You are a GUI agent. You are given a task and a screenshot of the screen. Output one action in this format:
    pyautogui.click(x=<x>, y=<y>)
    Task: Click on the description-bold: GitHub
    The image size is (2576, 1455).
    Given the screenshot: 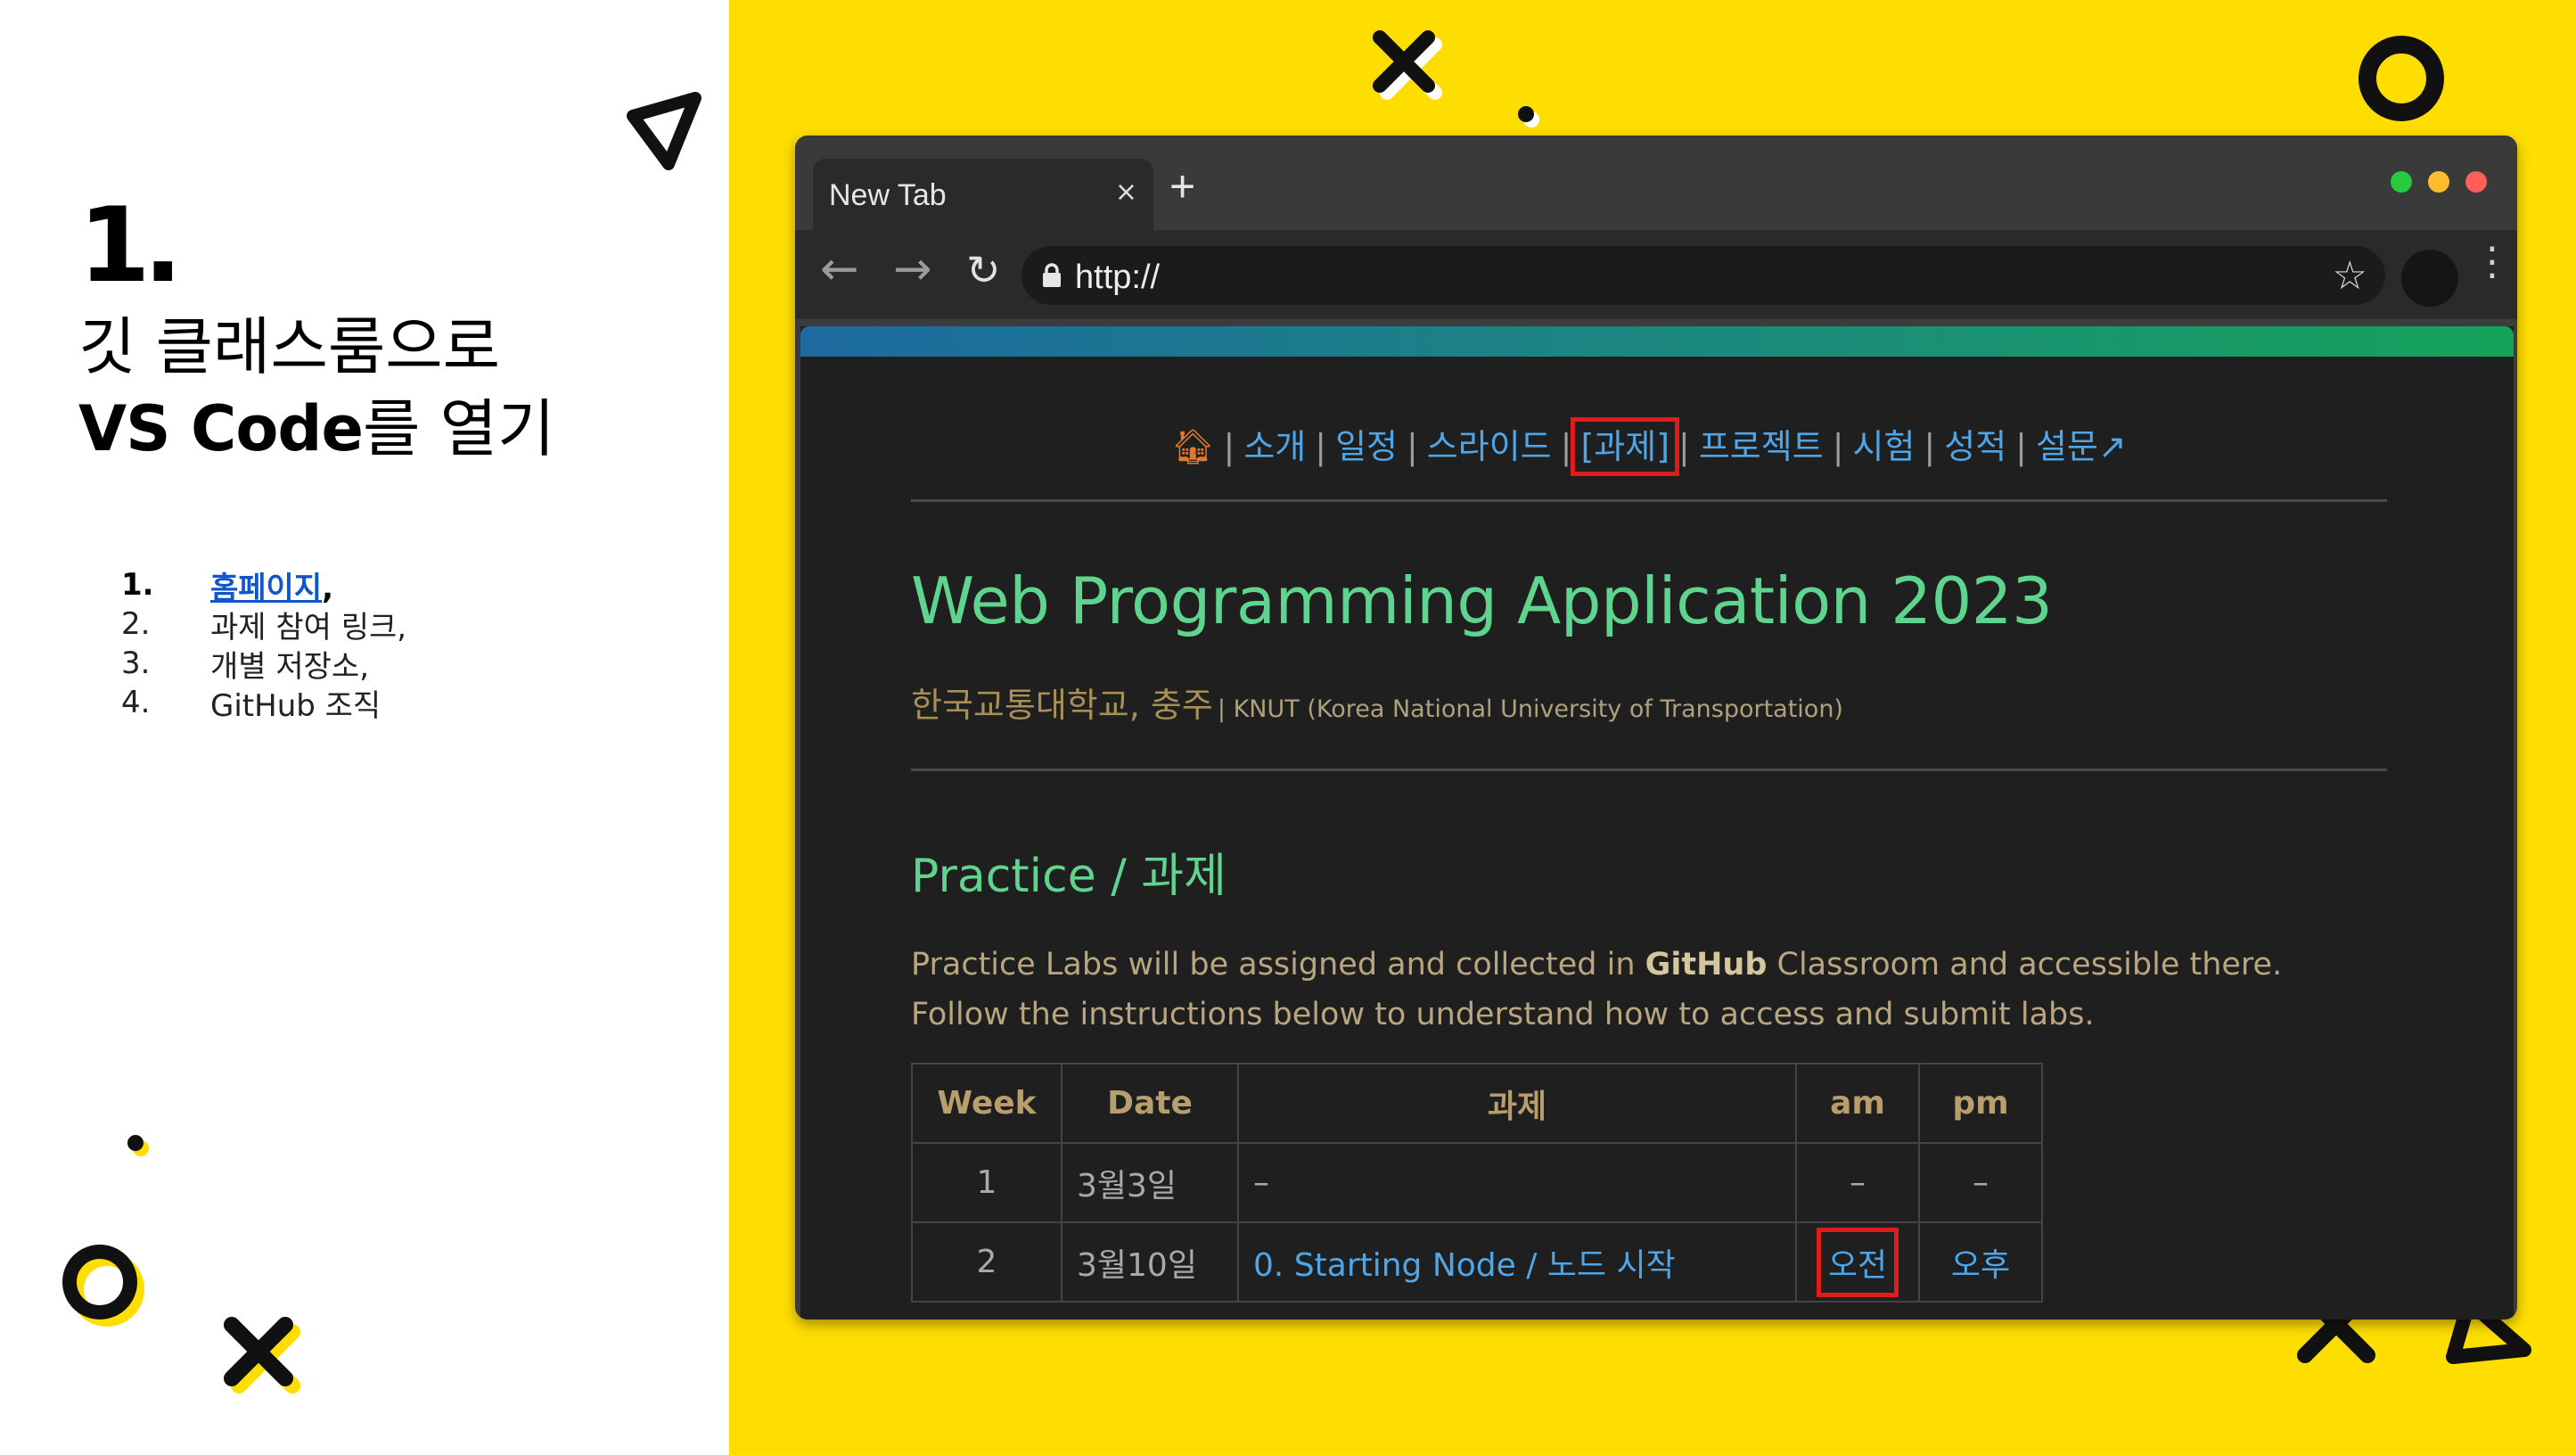 What is the action you would take?
    pyautogui.click(x=1706, y=965)
    